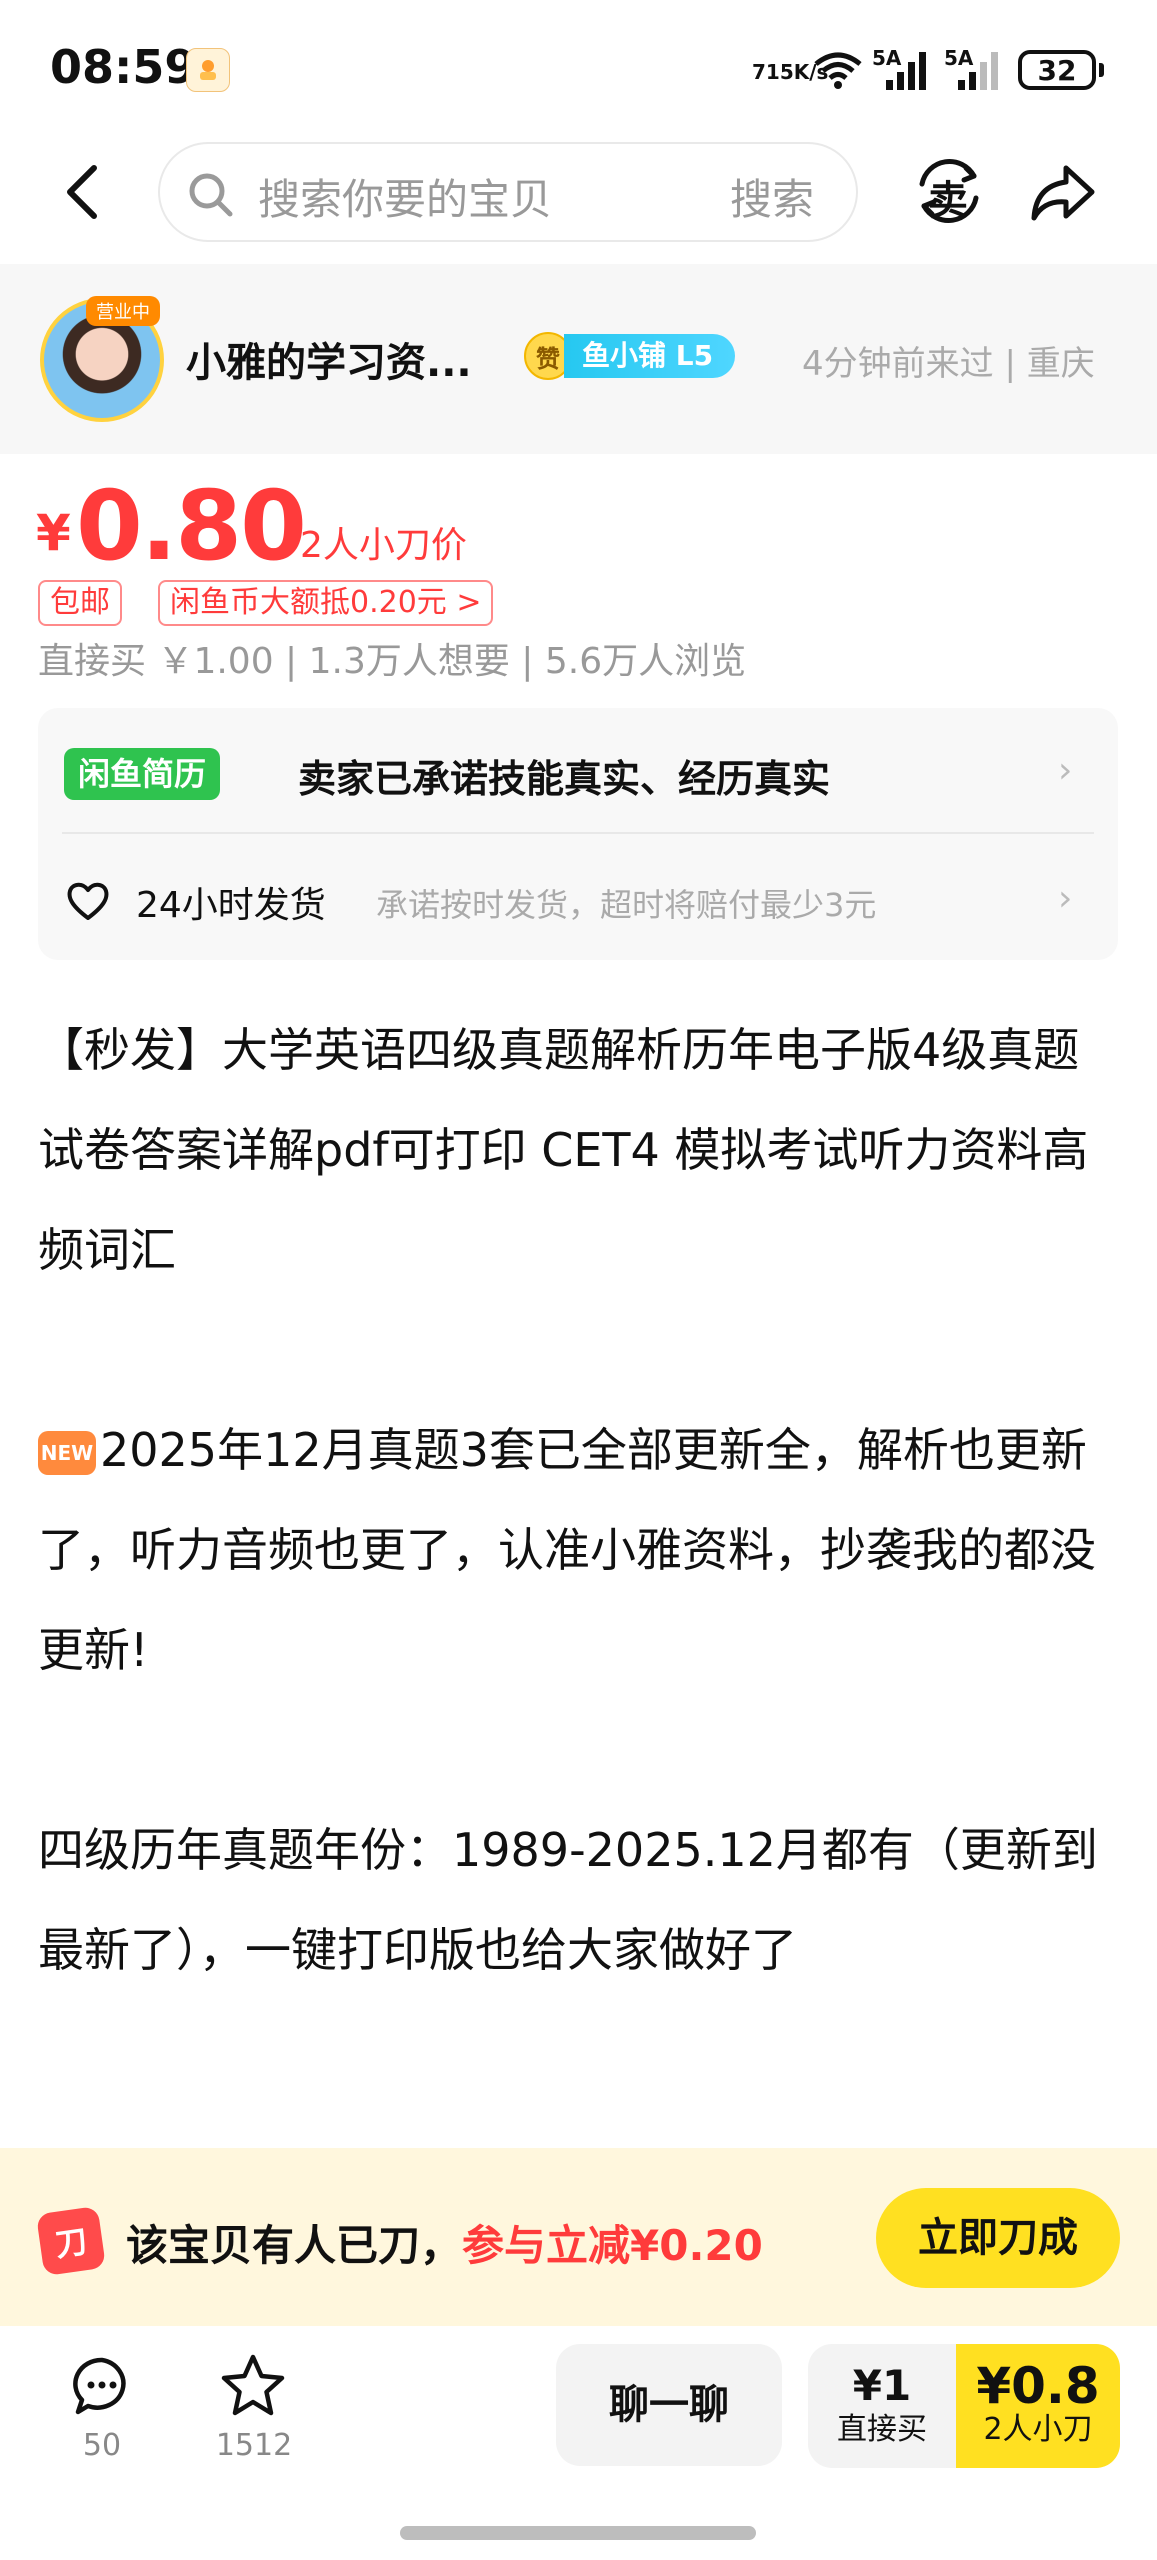  Describe the element at coordinates (650, 356) in the screenshot. I see `level-label: 鱼小铺 L5` at that location.